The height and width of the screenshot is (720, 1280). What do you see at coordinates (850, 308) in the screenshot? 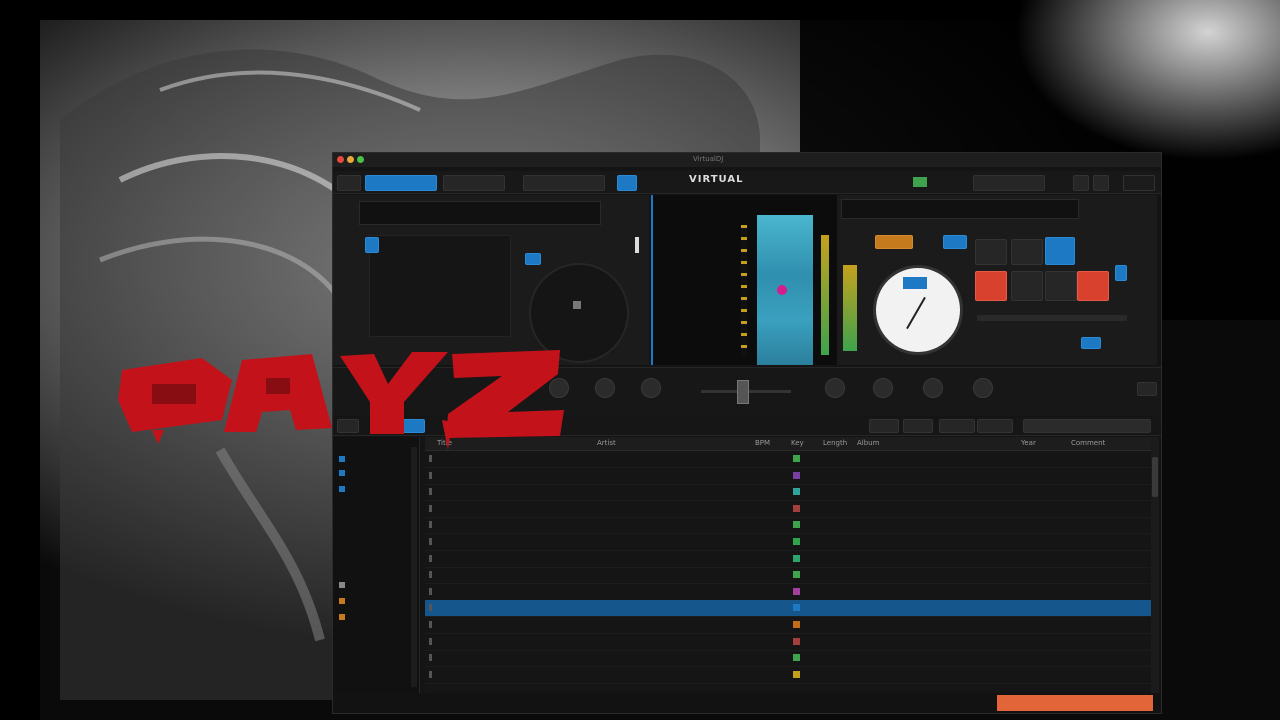
I see `deck-right-meter` at bounding box center [850, 308].